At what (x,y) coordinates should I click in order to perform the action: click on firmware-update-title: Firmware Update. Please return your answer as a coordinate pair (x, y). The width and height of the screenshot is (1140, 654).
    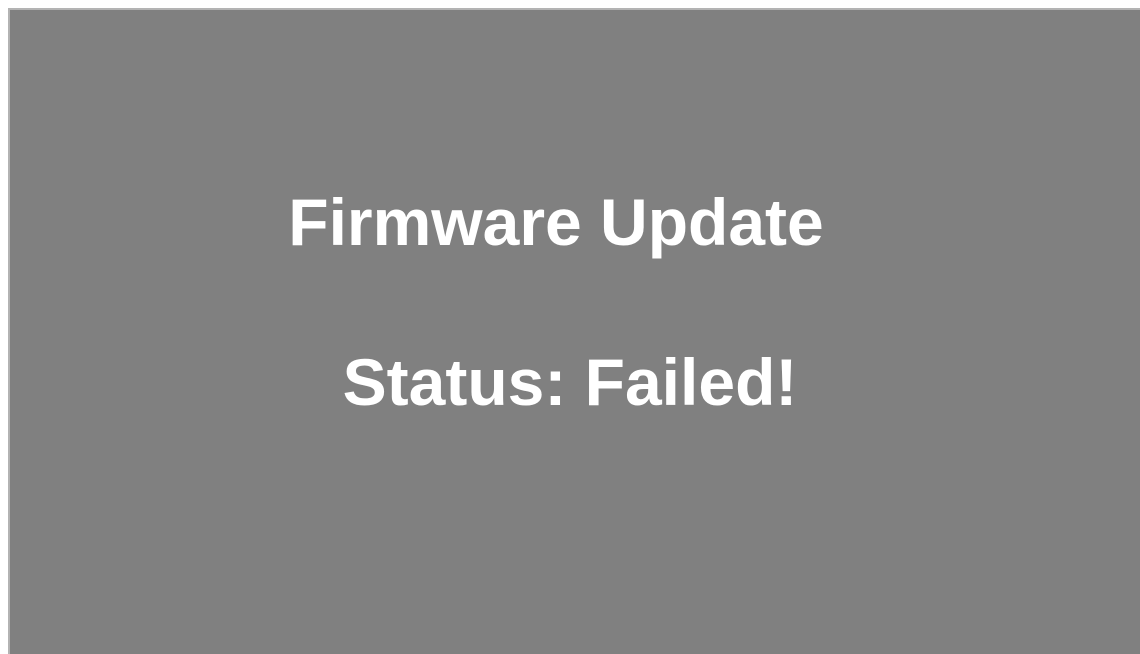
    Looking at the image, I should click on (556, 222).